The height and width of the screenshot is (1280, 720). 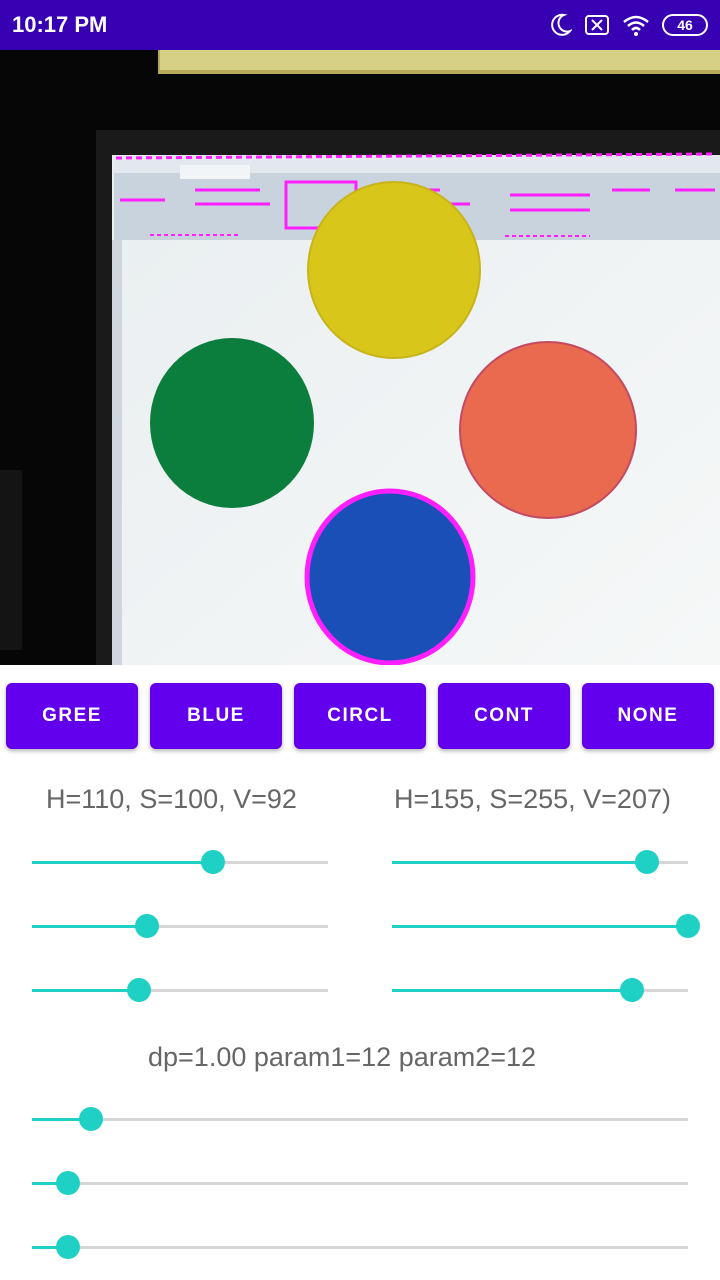 I want to click on hsv-lower-readout: H=110, S=100, V=92, so click(x=171, y=799).